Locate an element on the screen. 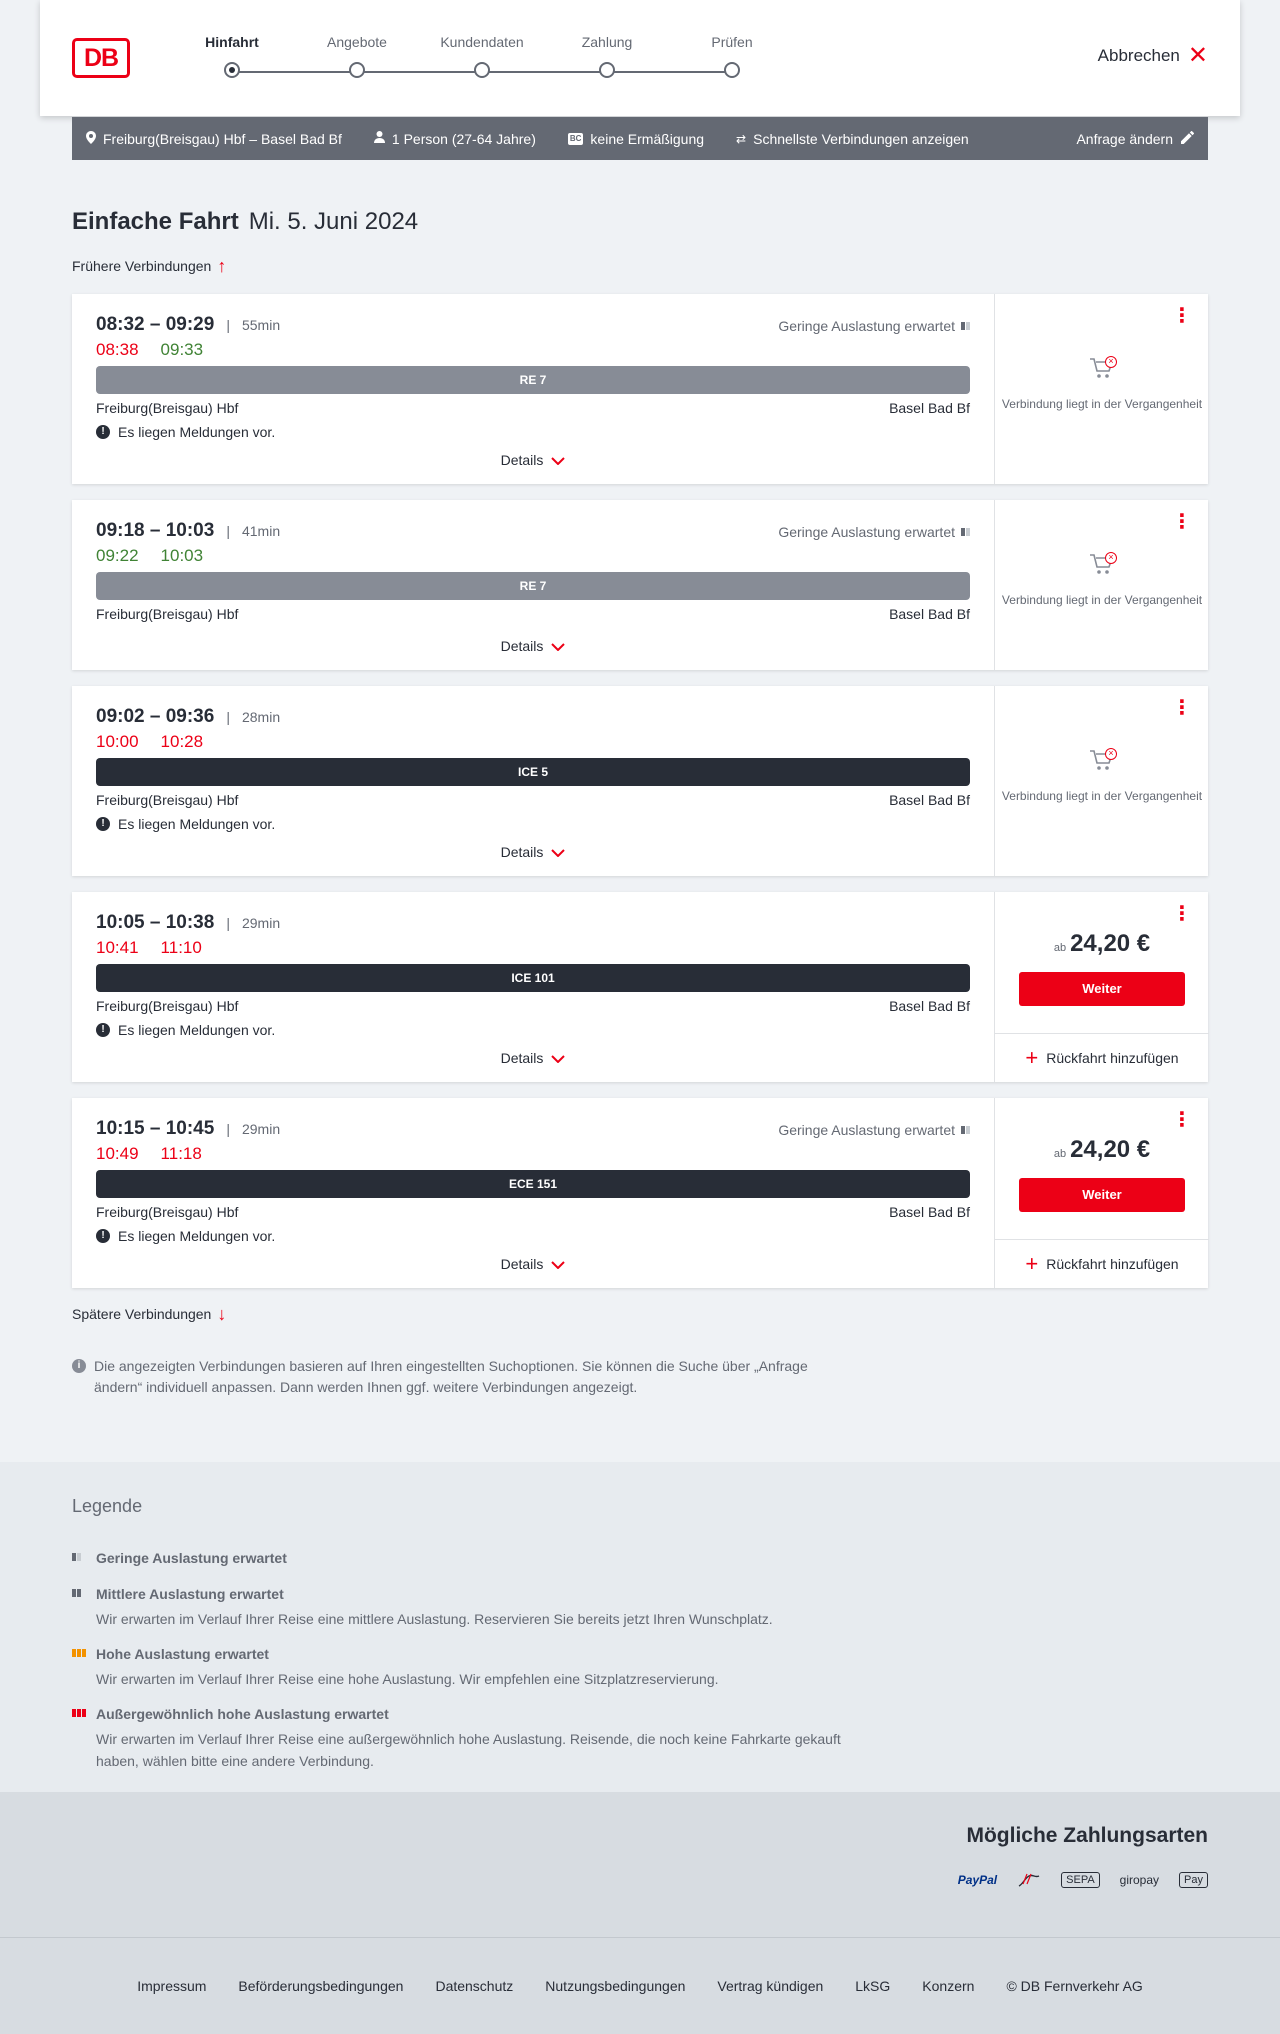 The width and height of the screenshot is (1280, 2034). db-logo: DB is located at coordinates (101, 58).